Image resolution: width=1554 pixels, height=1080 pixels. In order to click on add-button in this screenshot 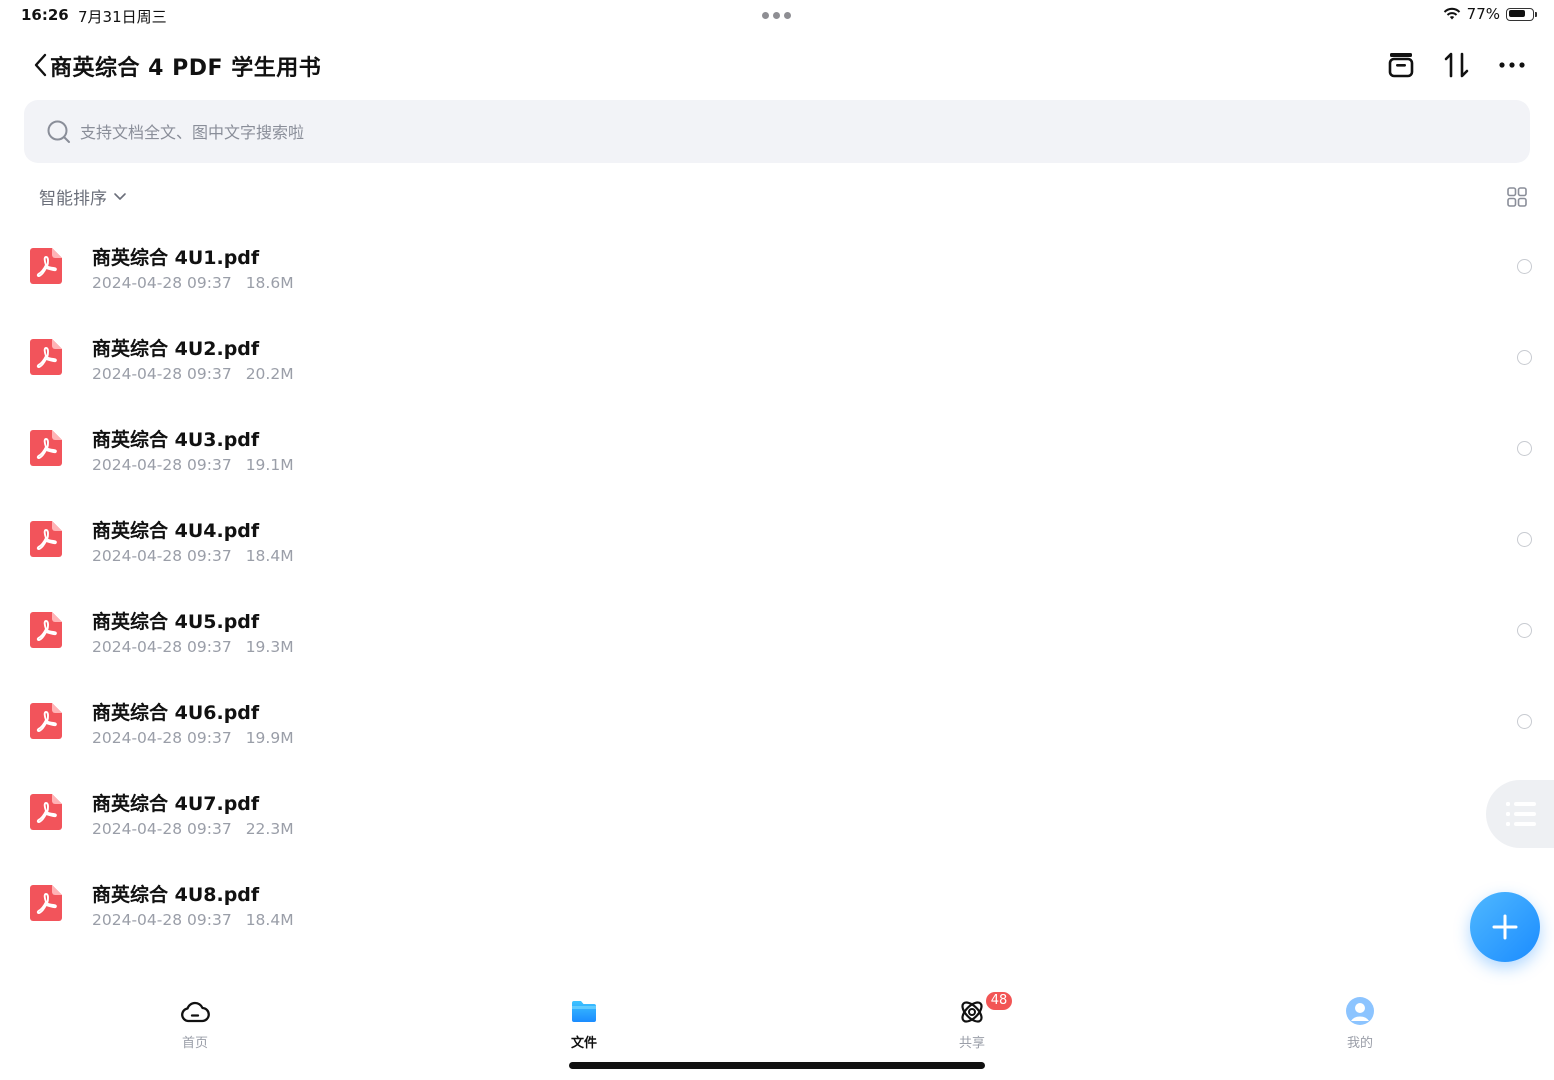, I will do `click(1505, 927)`.